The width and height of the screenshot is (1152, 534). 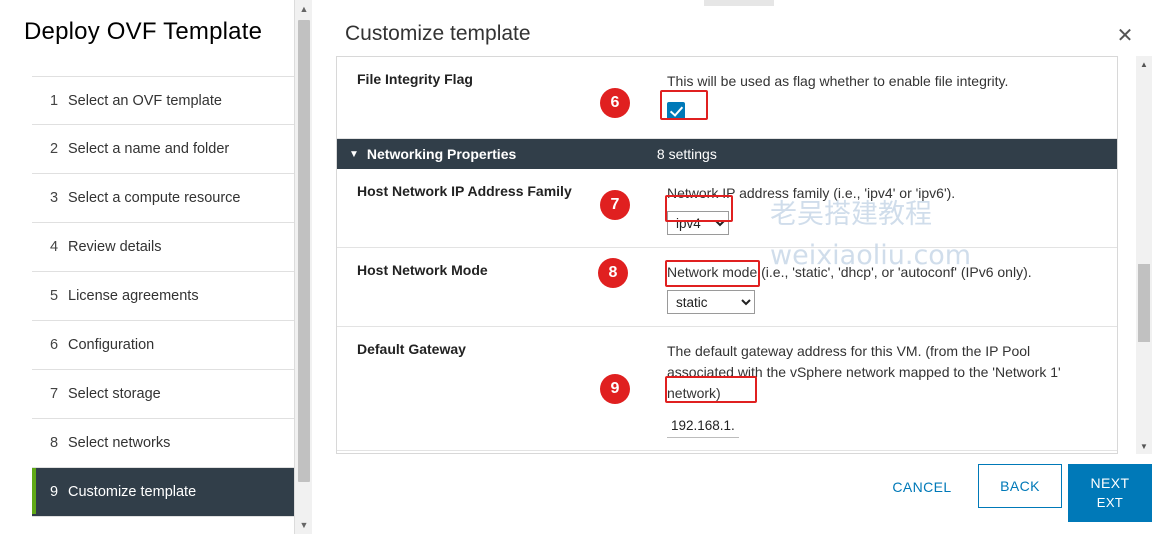 I want to click on sidebar-item-select-networks: 8 Select networks, so click(x=163, y=443).